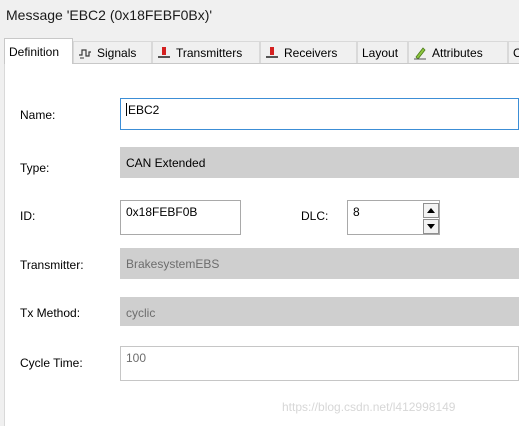 The width and height of the screenshot is (519, 426). I want to click on tab-definition: Definition, so click(38, 51).